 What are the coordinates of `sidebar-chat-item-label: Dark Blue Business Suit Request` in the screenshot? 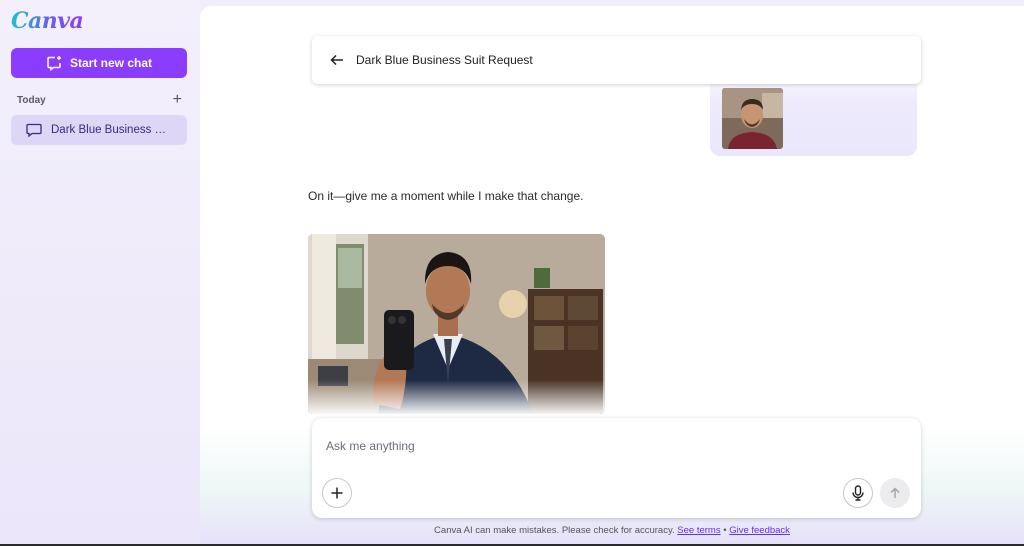 It's located at (112, 130).